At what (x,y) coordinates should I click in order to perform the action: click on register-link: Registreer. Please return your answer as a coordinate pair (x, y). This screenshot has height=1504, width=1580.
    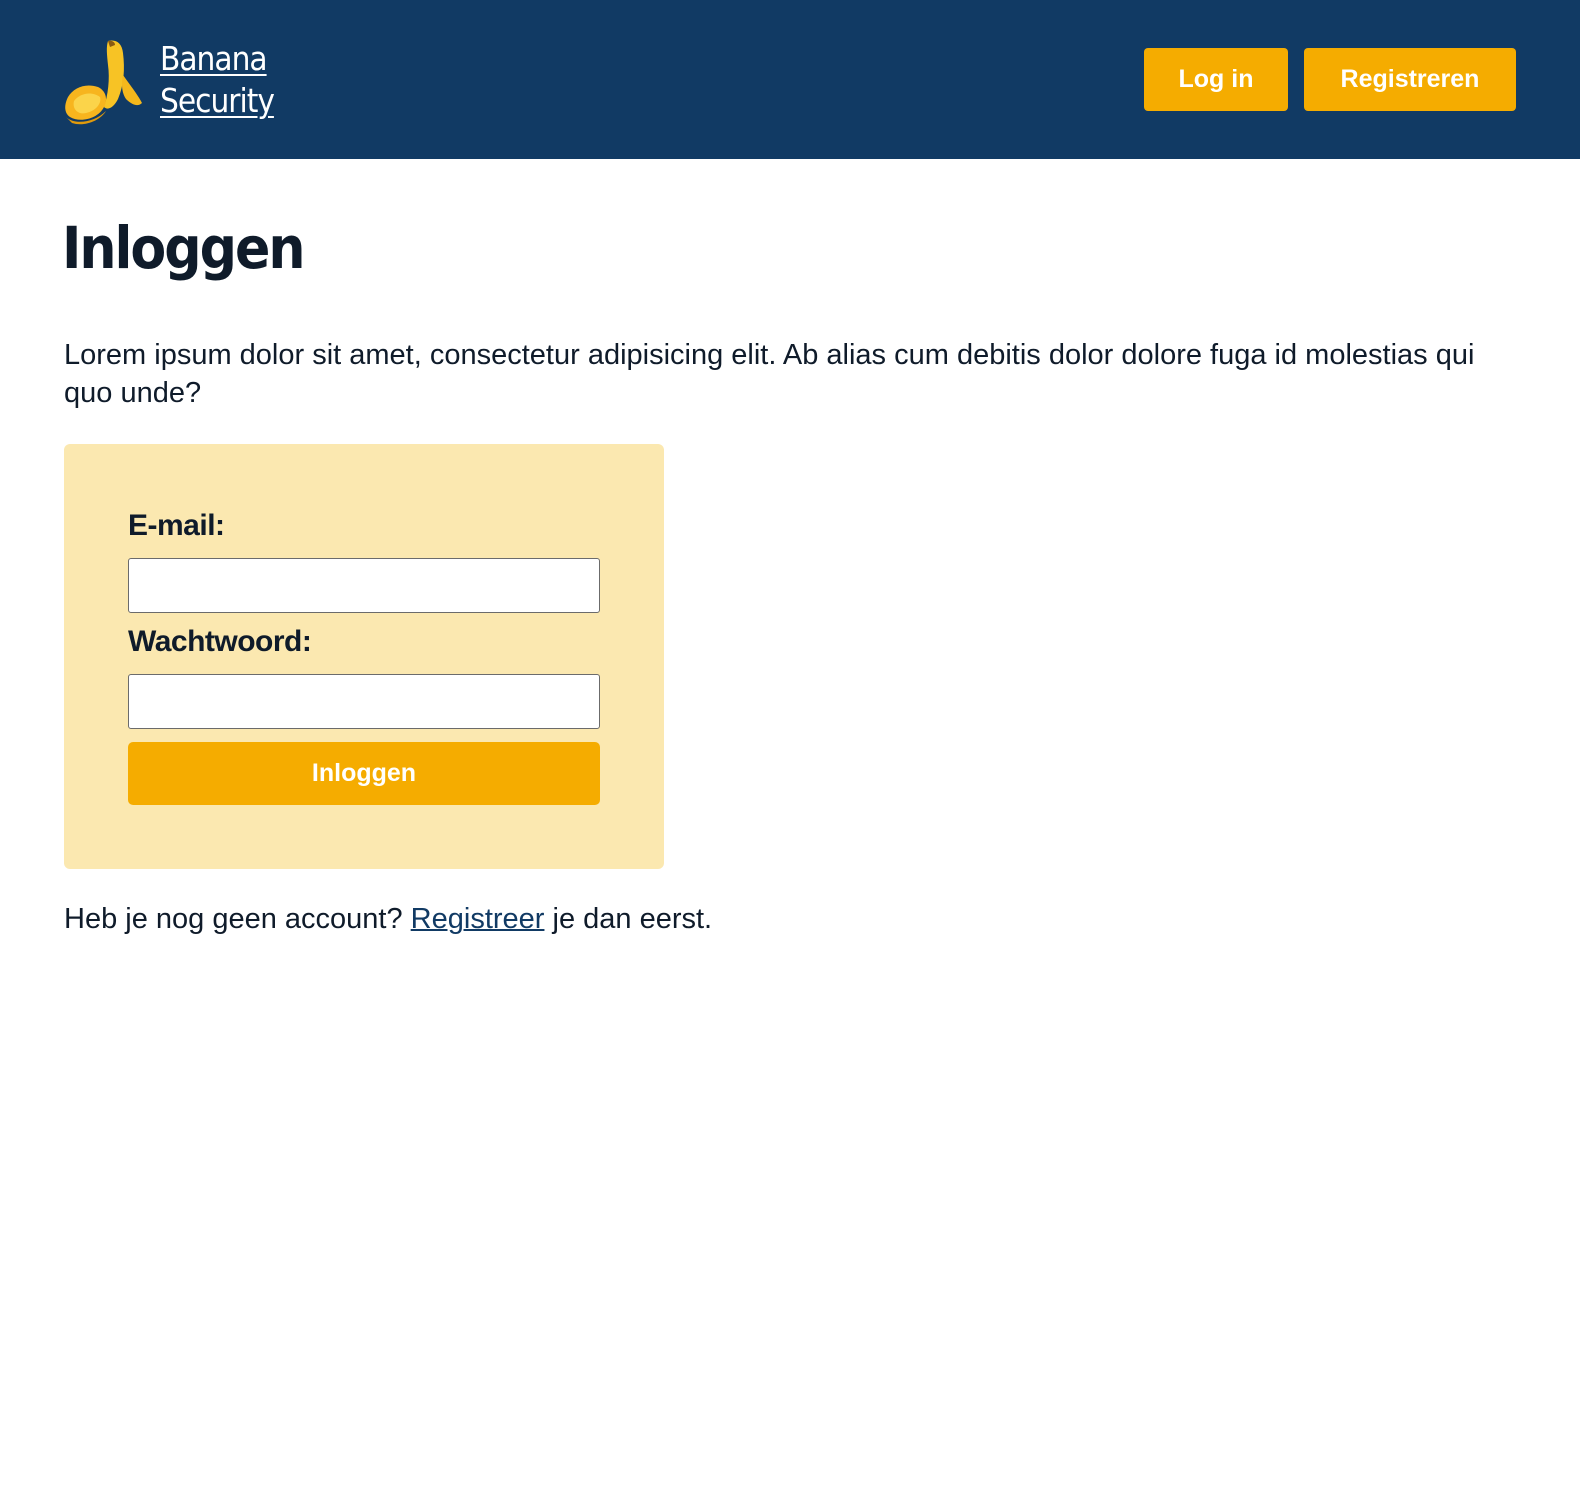
    Looking at the image, I should click on (478, 919).